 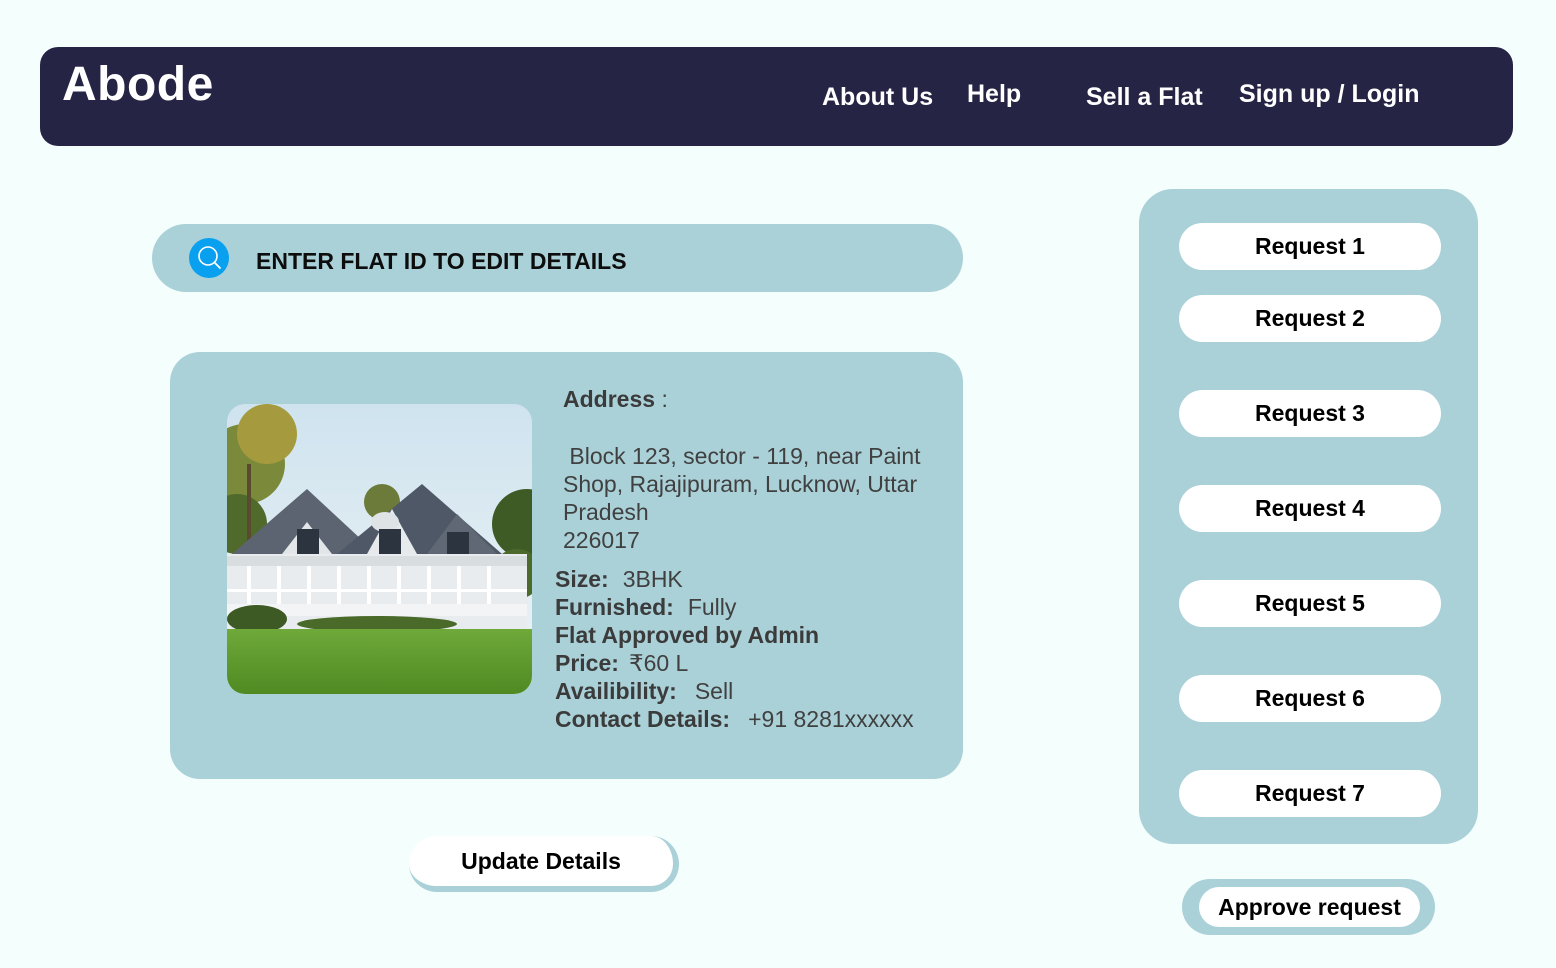 I want to click on furnished-row: Furnished: Fully, so click(x=645, y=607).